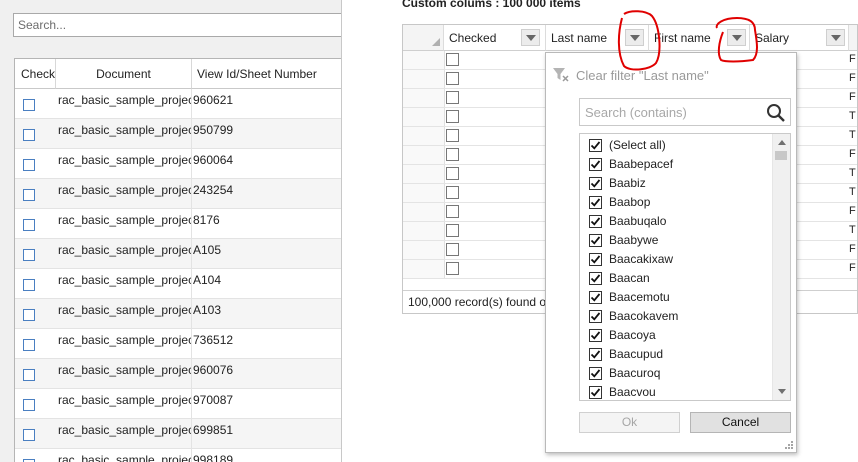 The width and height of the screenshot is (858, 462). What do you see at coordinates (178, 344) in the screenshot?
I see `table-row: rac_basic_sample_project 736512` at bounding box center [178, 344].